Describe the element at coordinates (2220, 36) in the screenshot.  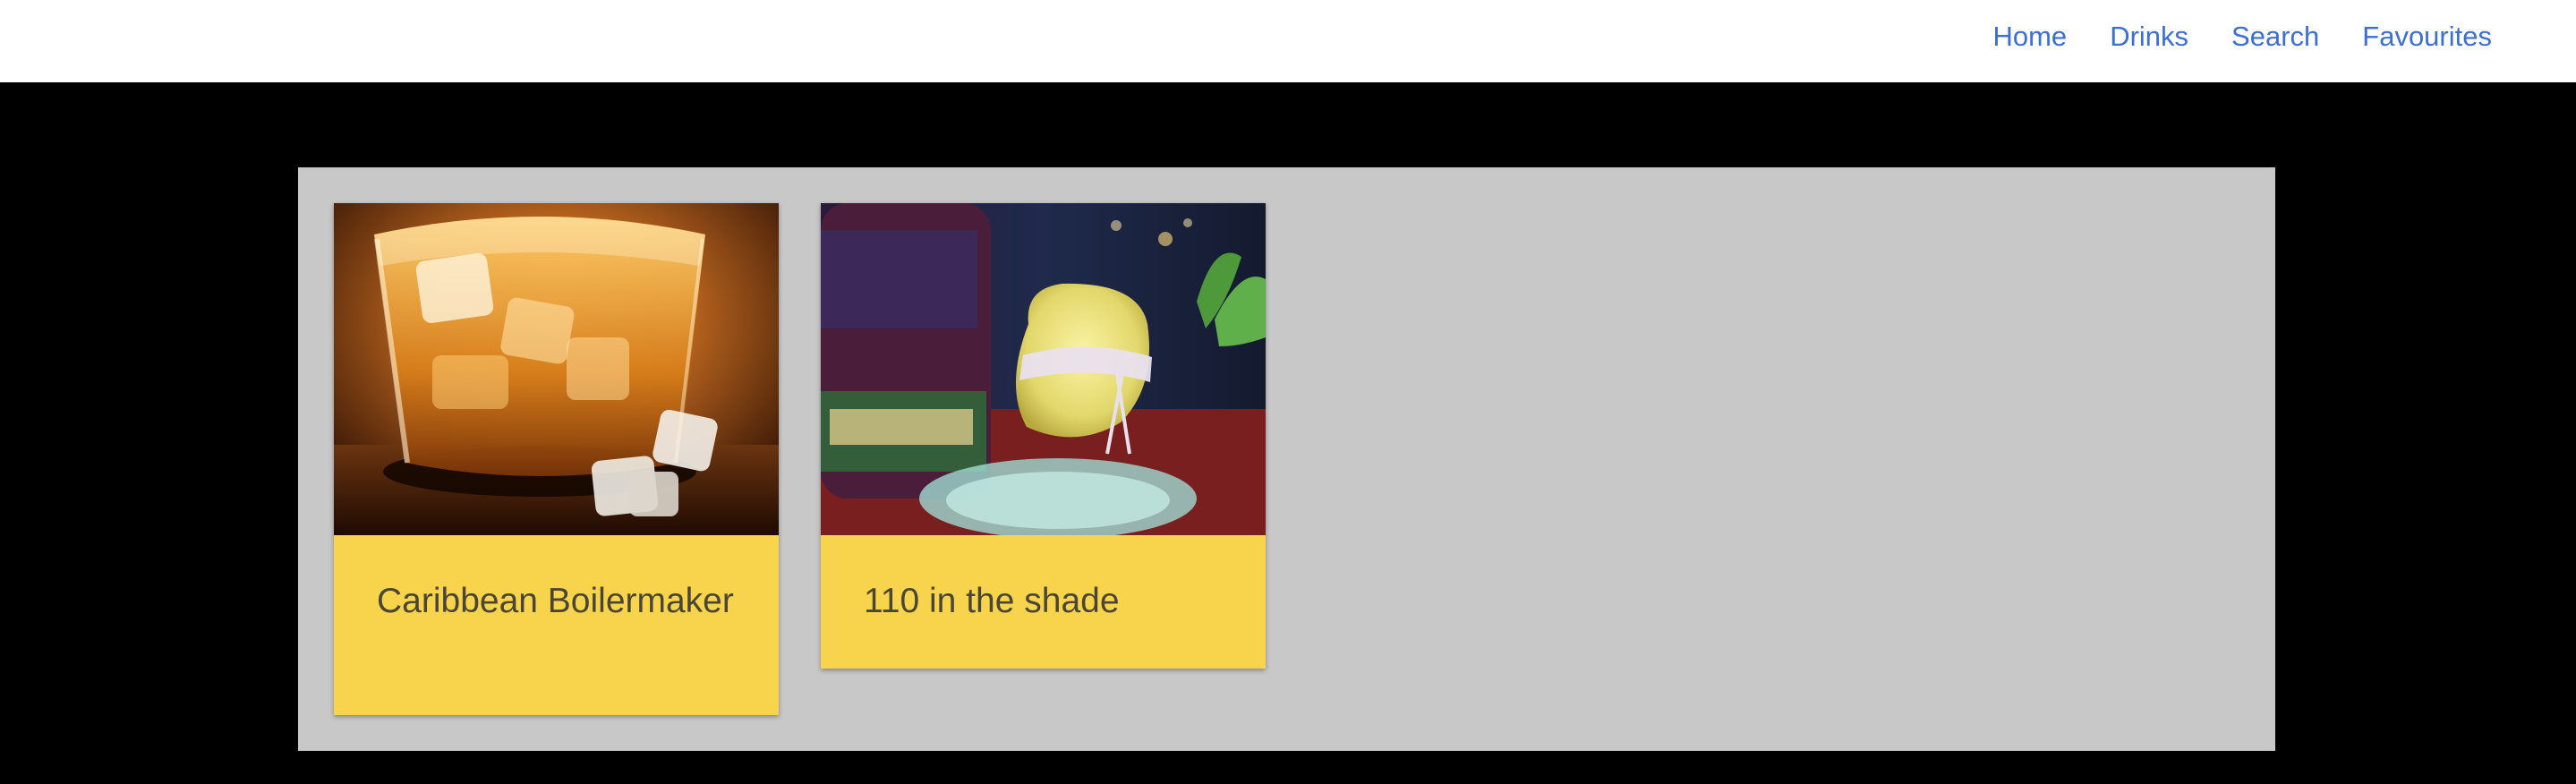
I see `nav-links: Home Drinks Search Favourites` at that location.